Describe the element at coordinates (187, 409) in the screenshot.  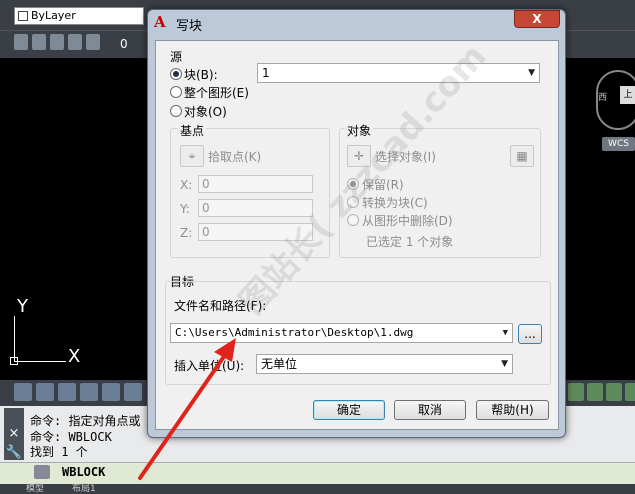
I see `annotation-arrow` at that location.